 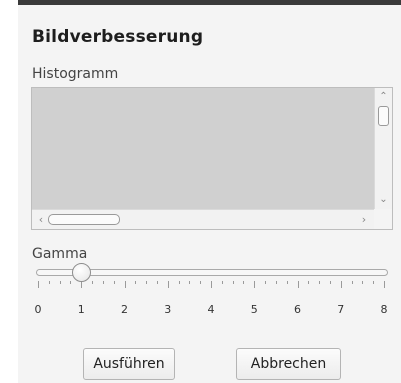 I want to click on gamma-slider: 0 1 2 3 4 5 6 7 8, so click(x=211, y=293).